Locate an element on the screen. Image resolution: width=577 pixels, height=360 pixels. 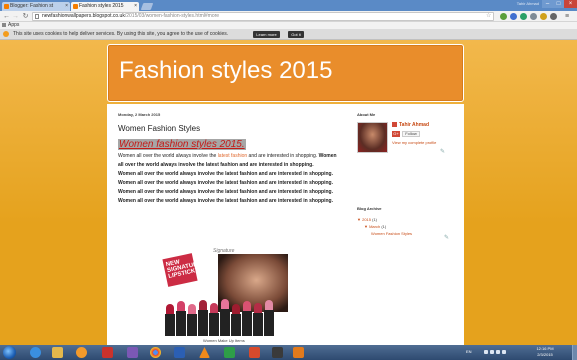
lipstick-row is located at coordinates (225, 317).